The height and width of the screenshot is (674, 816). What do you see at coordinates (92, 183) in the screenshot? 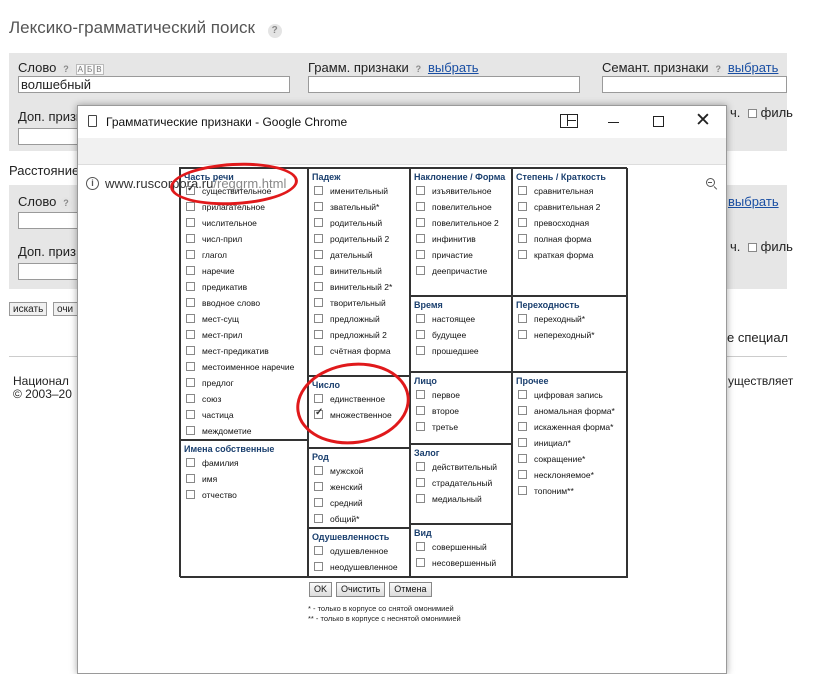
I see `info-icon: i` at bounding box center [92, 183].